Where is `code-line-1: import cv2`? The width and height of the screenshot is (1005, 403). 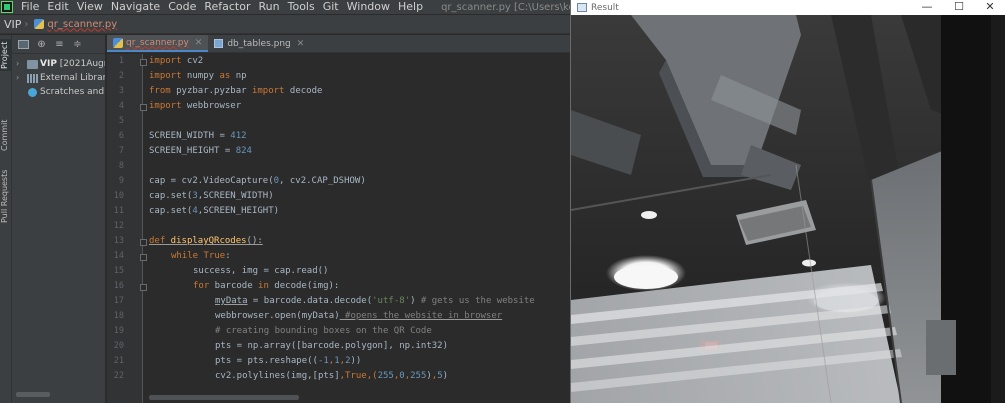 code-line-1: import cv2 is located at coordinates (176, 61).